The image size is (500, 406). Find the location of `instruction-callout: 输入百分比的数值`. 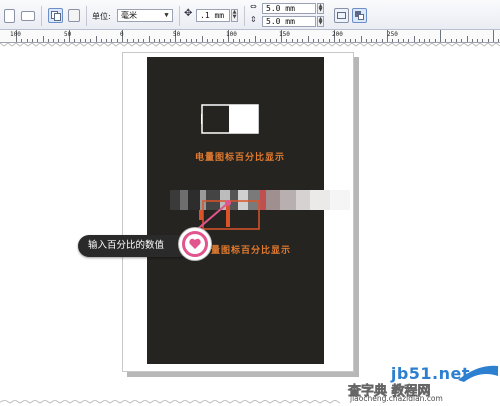

instruction-callout: 输入百分比的数值 is located at coordinates (134, 246).